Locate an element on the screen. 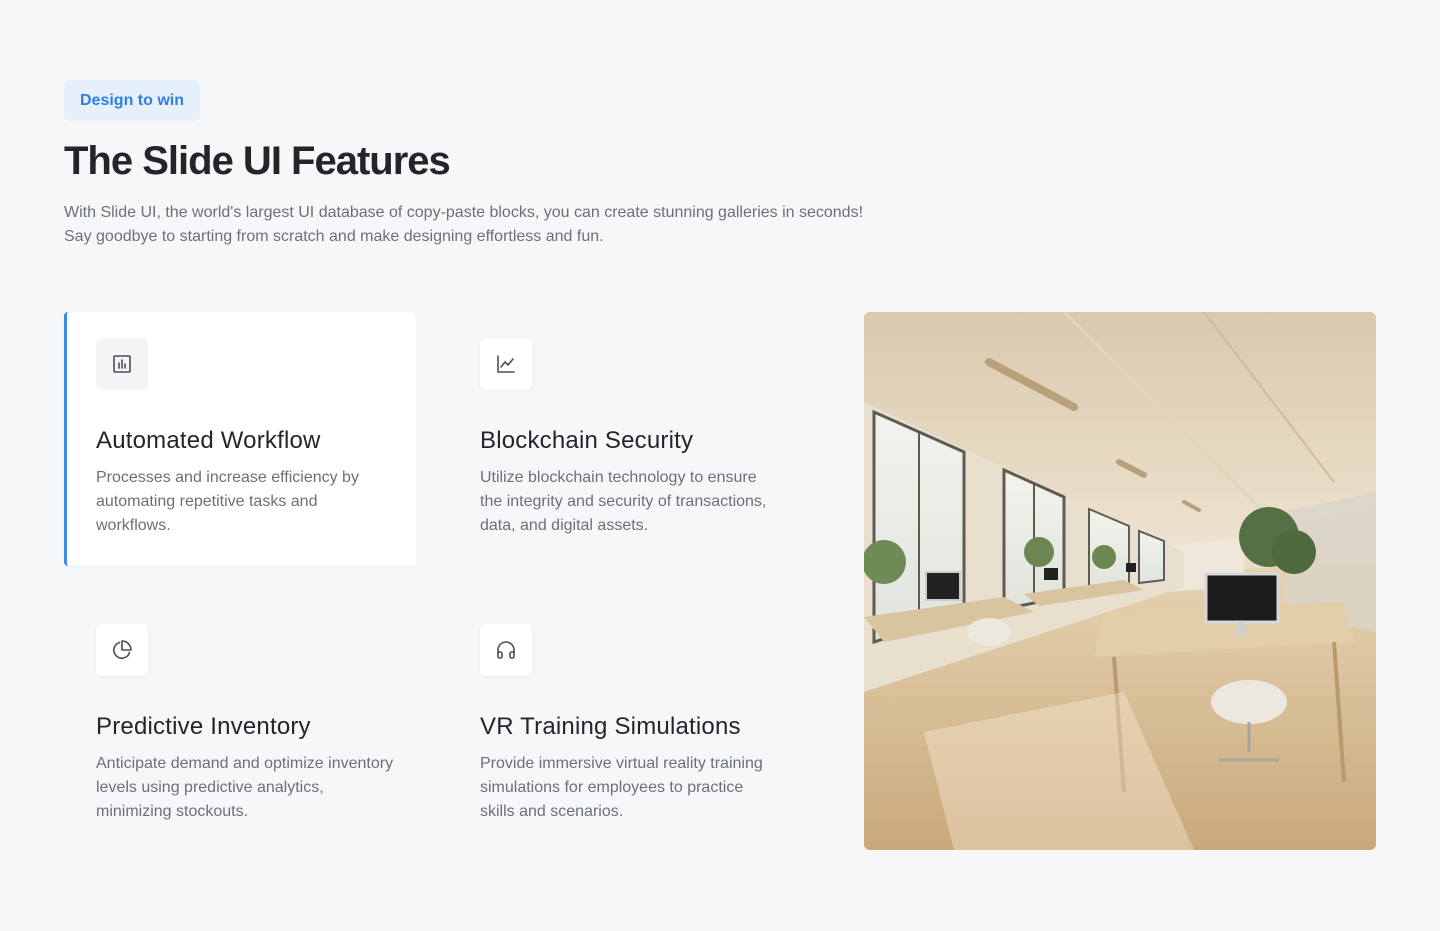  headphones-icon is located at coordinates (506, 650).